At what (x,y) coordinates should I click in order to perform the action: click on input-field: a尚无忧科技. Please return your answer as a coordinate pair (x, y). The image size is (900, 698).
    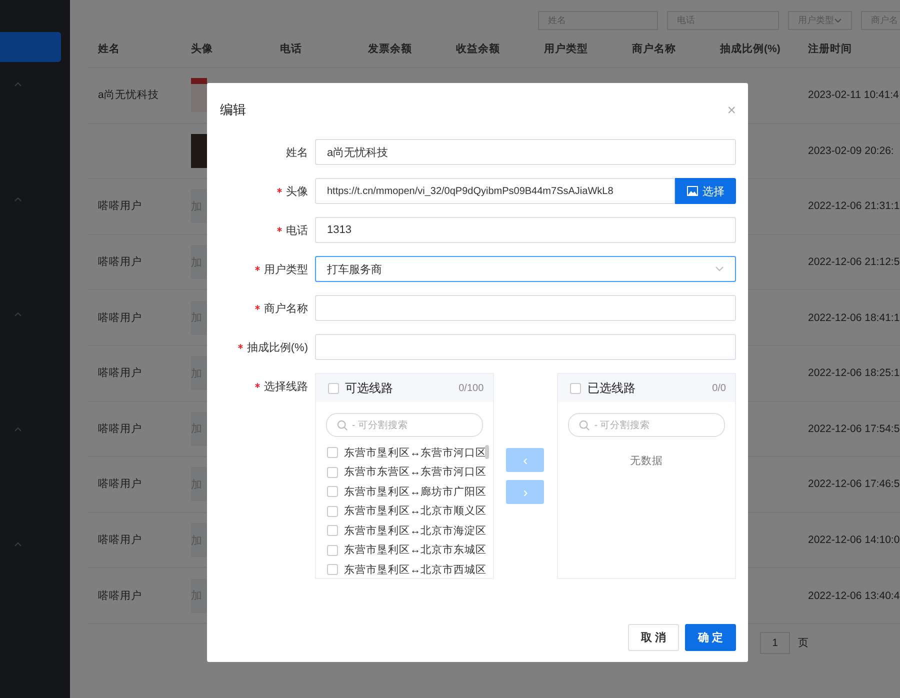
    Looking at the image, I should click on (525, 152).